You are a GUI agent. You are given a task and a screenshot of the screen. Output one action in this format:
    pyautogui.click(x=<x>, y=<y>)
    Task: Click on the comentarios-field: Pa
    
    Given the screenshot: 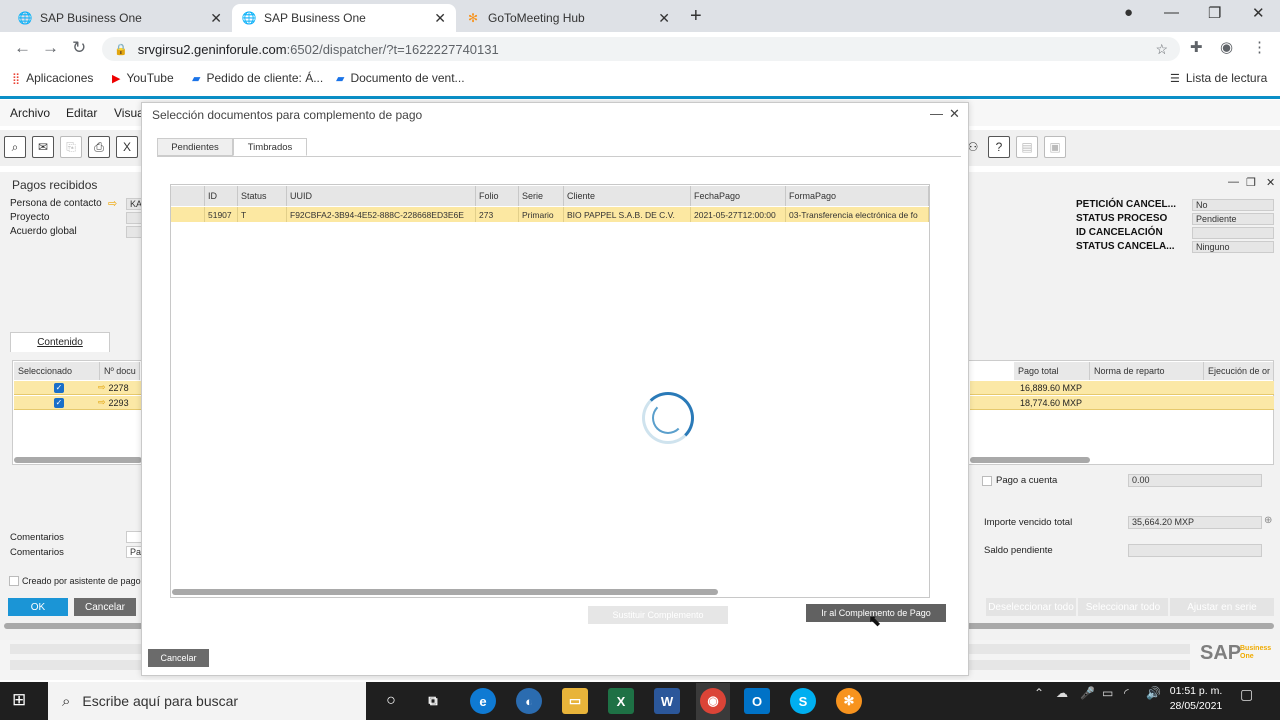 What is the action you would take?
    pyautogui.click(x=134, y=552)
    